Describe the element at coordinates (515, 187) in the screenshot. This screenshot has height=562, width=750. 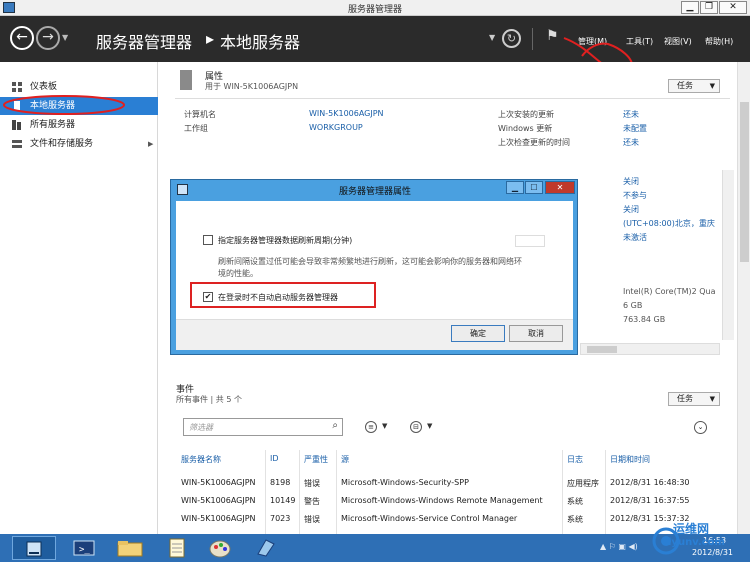
I see `dialog-minimize-button: ▁` at that location.